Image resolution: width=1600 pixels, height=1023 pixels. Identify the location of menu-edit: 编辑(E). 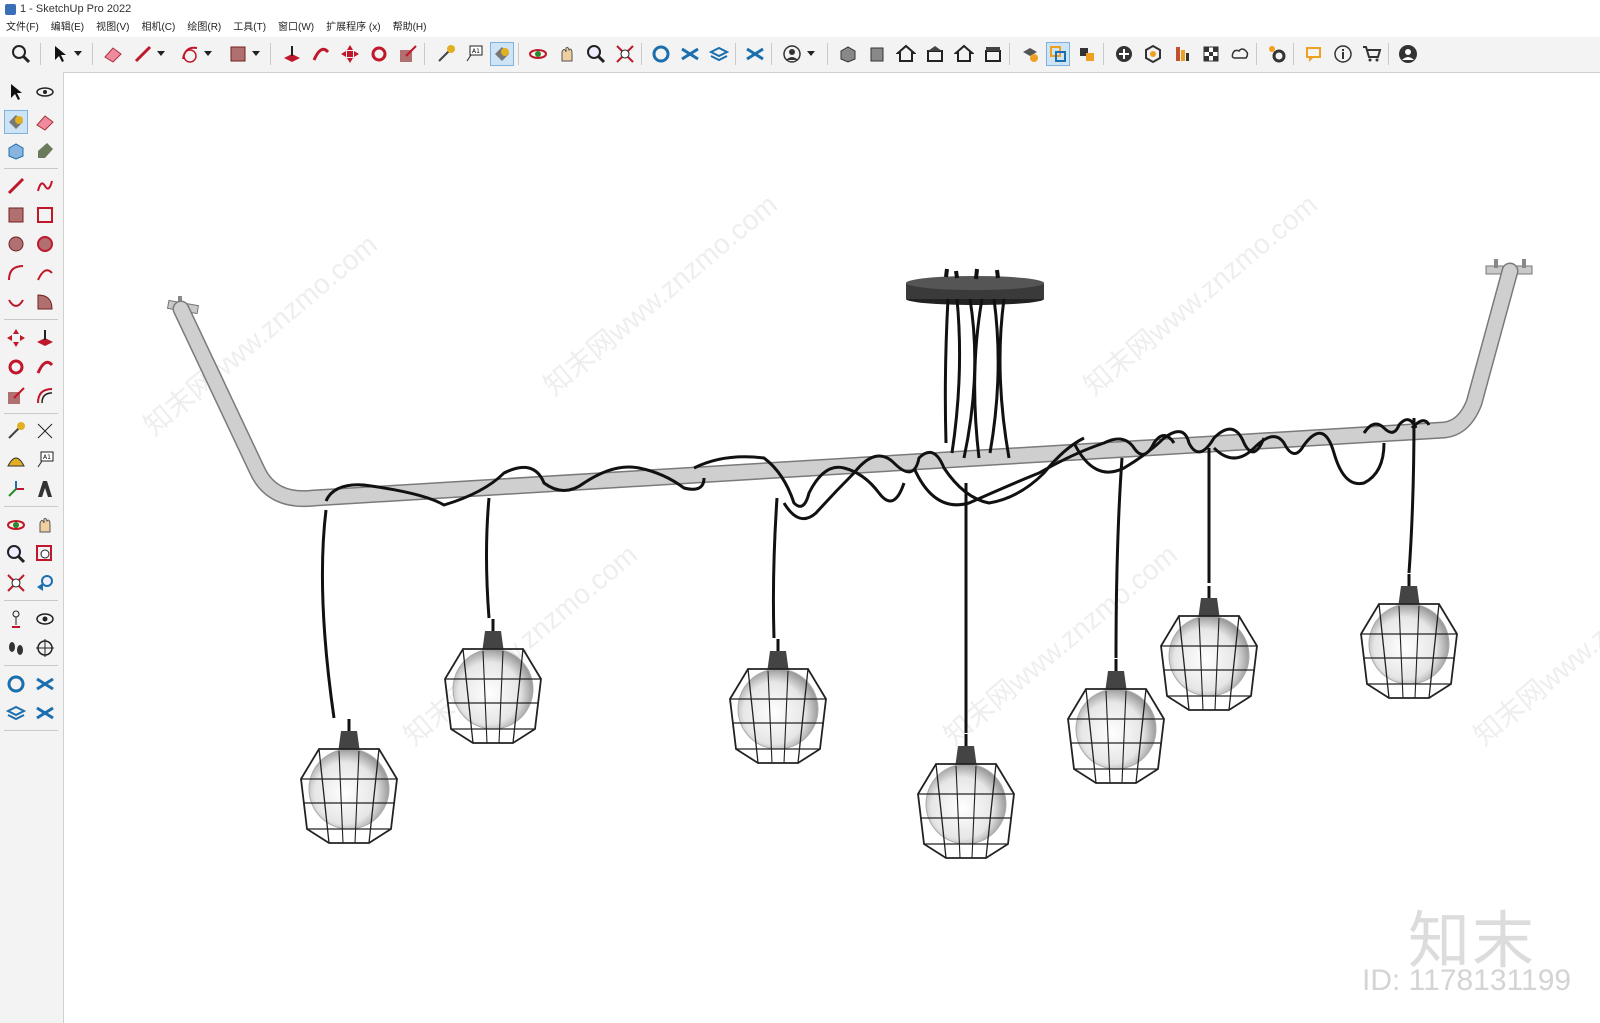
(67, 28).